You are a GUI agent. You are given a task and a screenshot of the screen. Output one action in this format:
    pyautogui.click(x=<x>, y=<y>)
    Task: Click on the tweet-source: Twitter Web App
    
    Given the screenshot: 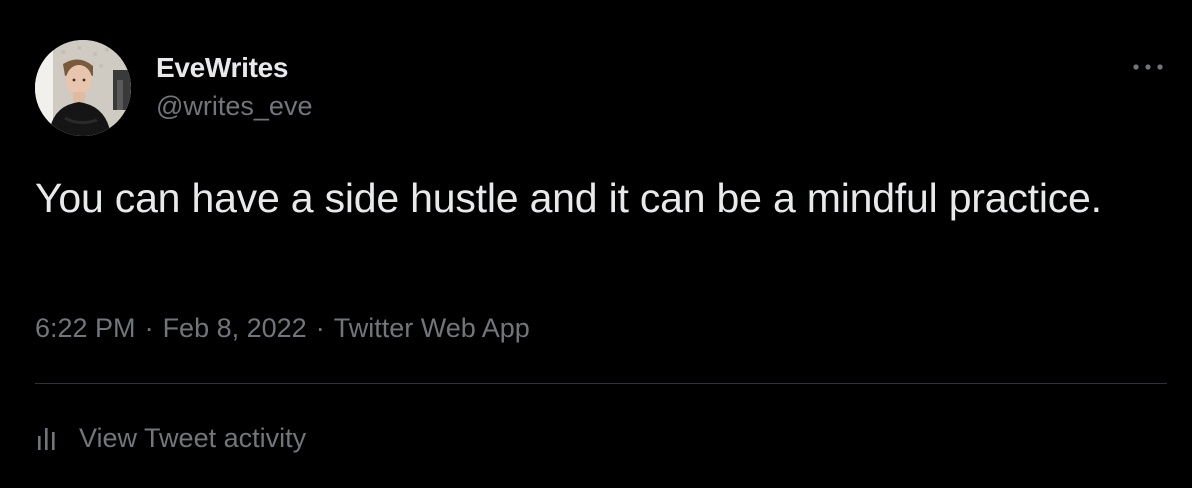 What is the action you would take?
    pyautogui.click(x=432, y=328)
    